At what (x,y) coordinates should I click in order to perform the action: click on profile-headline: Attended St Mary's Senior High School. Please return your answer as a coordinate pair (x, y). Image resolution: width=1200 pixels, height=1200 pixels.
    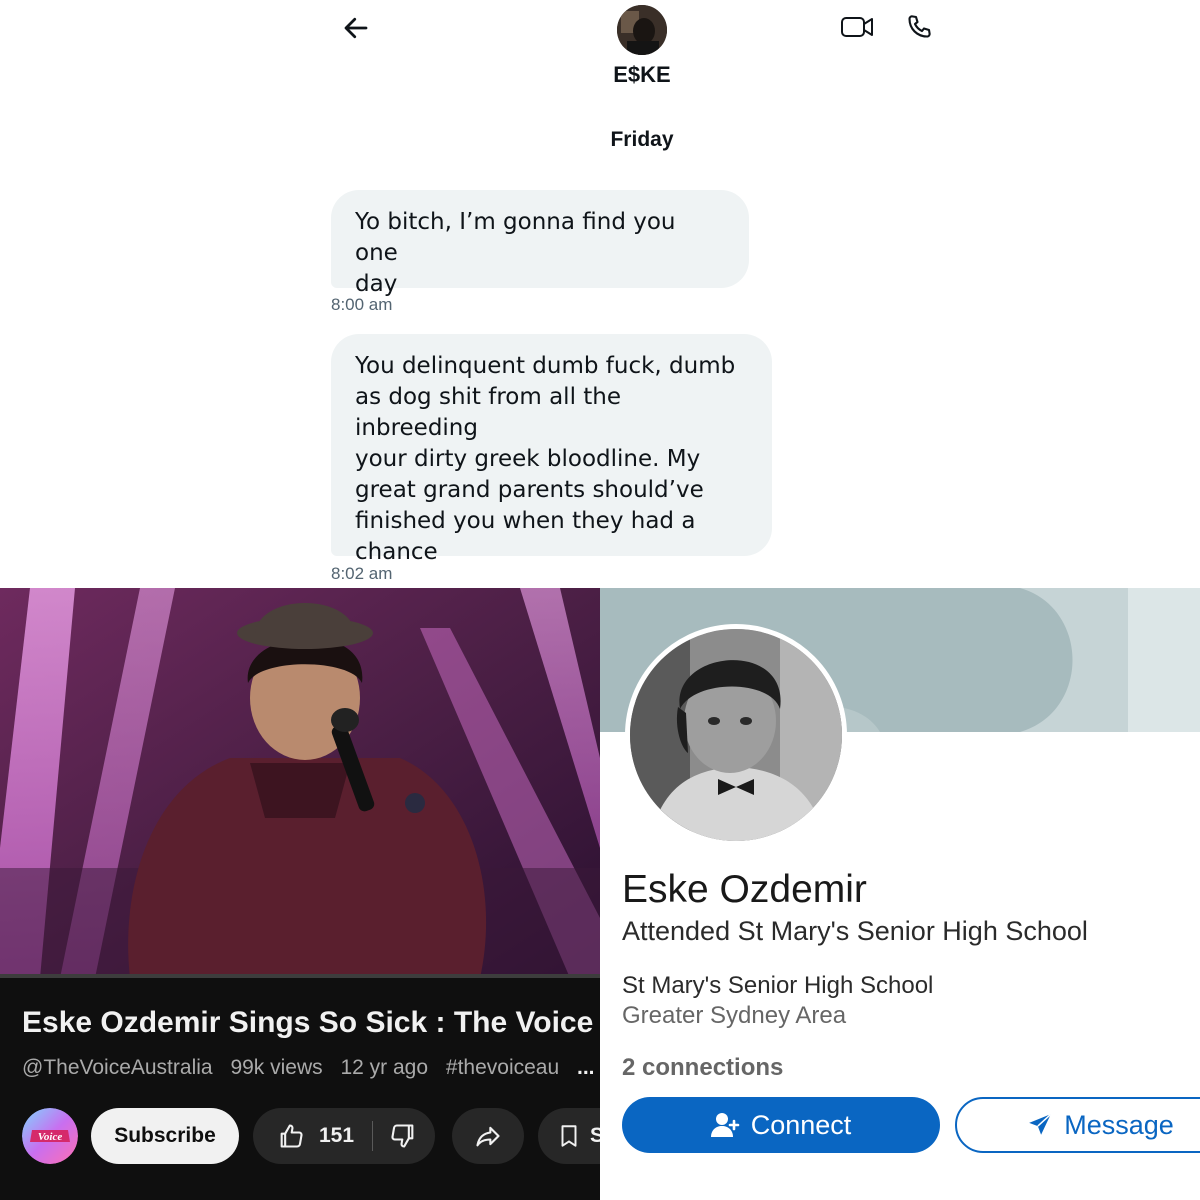
    Looking at the image, I should click on (855, 931).